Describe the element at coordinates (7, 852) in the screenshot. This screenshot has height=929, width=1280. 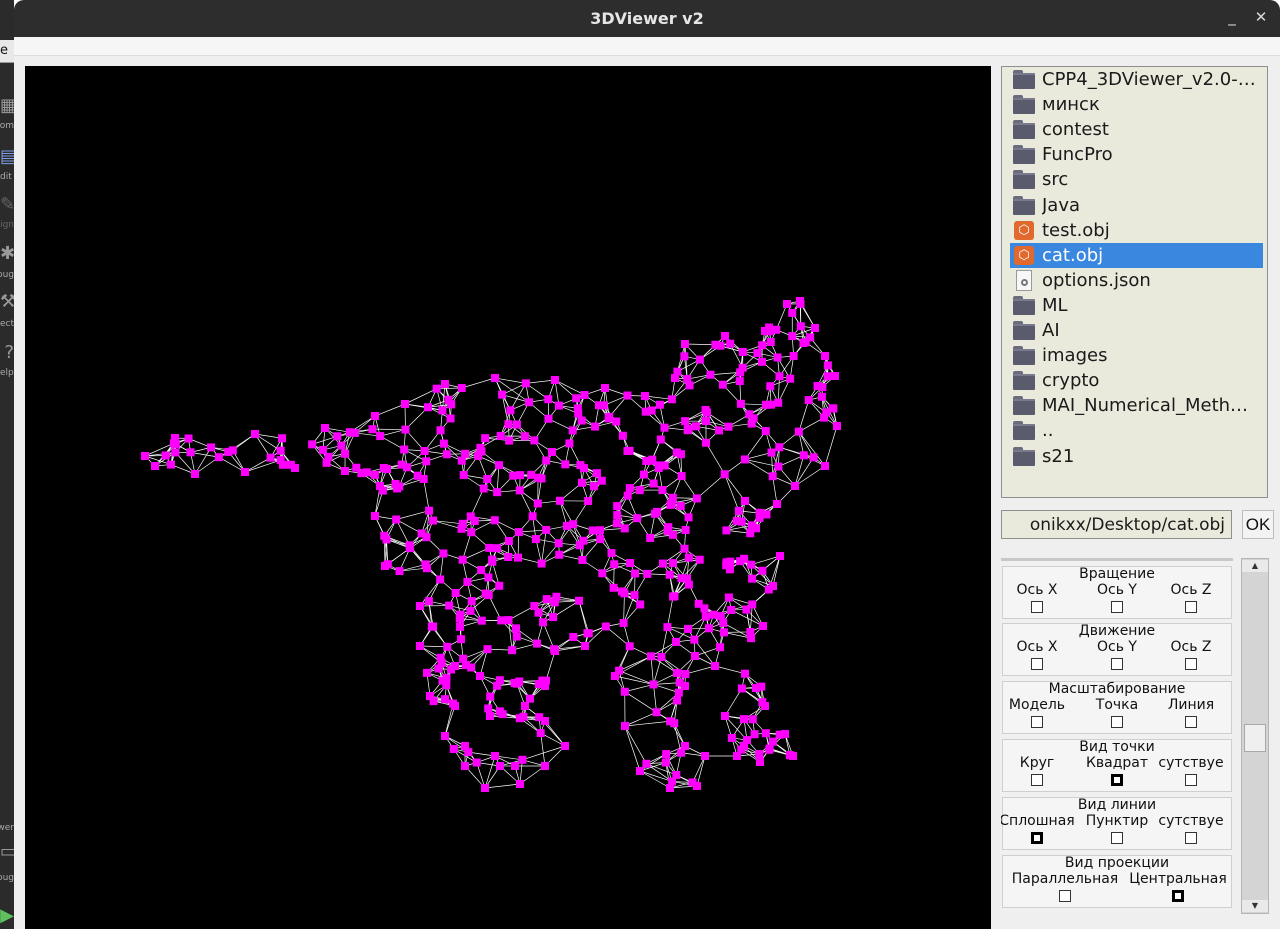
I see `monitor-icon: ▭` at that location.